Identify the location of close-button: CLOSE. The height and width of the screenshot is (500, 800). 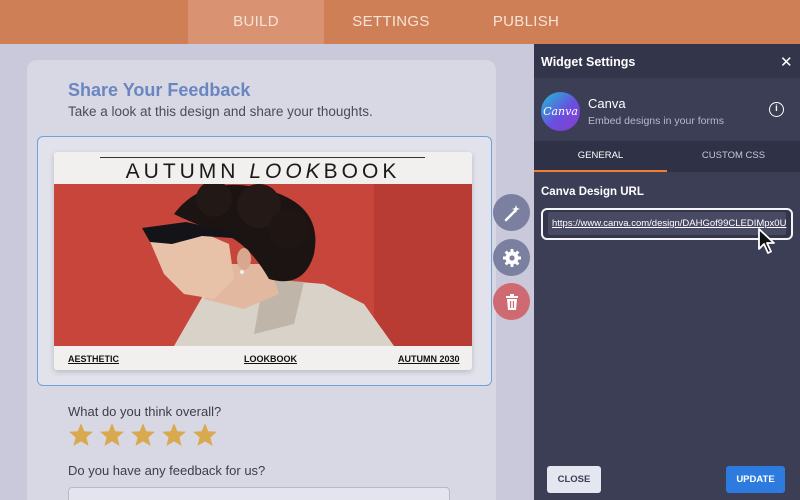
(574, 479).